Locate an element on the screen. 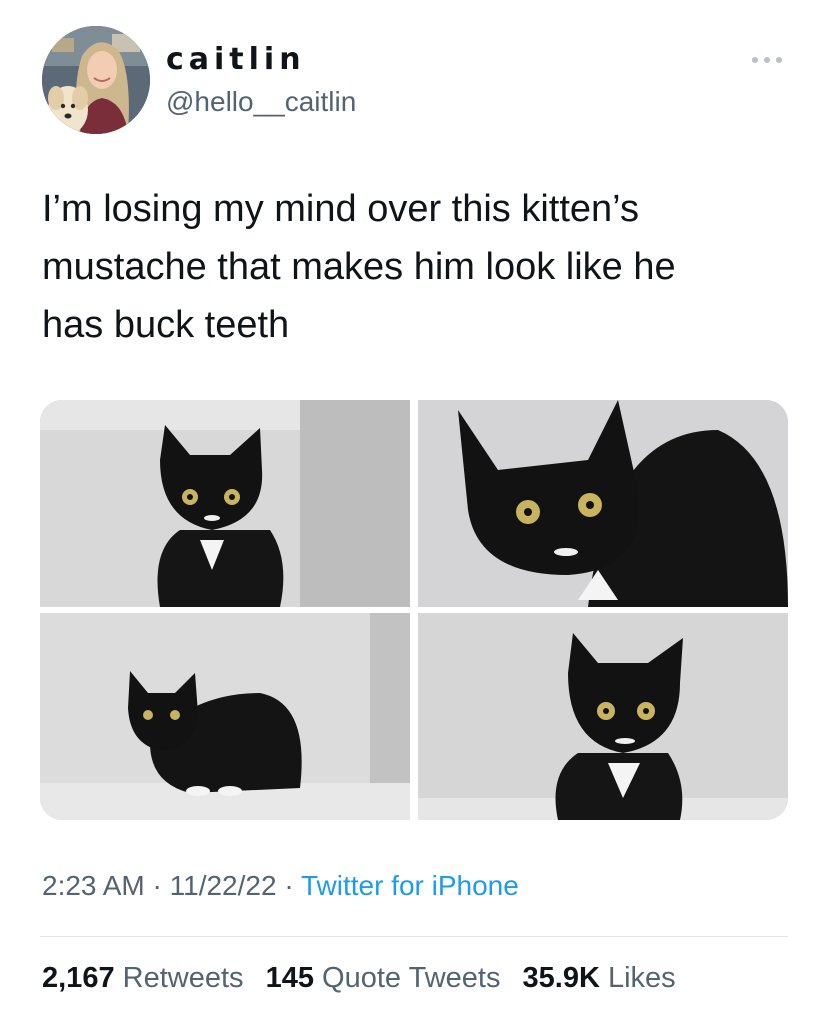 The height and width of the screenshot is (1022, 828). likes-stat: 35.9K Likes is located at coordinates (599, 978).